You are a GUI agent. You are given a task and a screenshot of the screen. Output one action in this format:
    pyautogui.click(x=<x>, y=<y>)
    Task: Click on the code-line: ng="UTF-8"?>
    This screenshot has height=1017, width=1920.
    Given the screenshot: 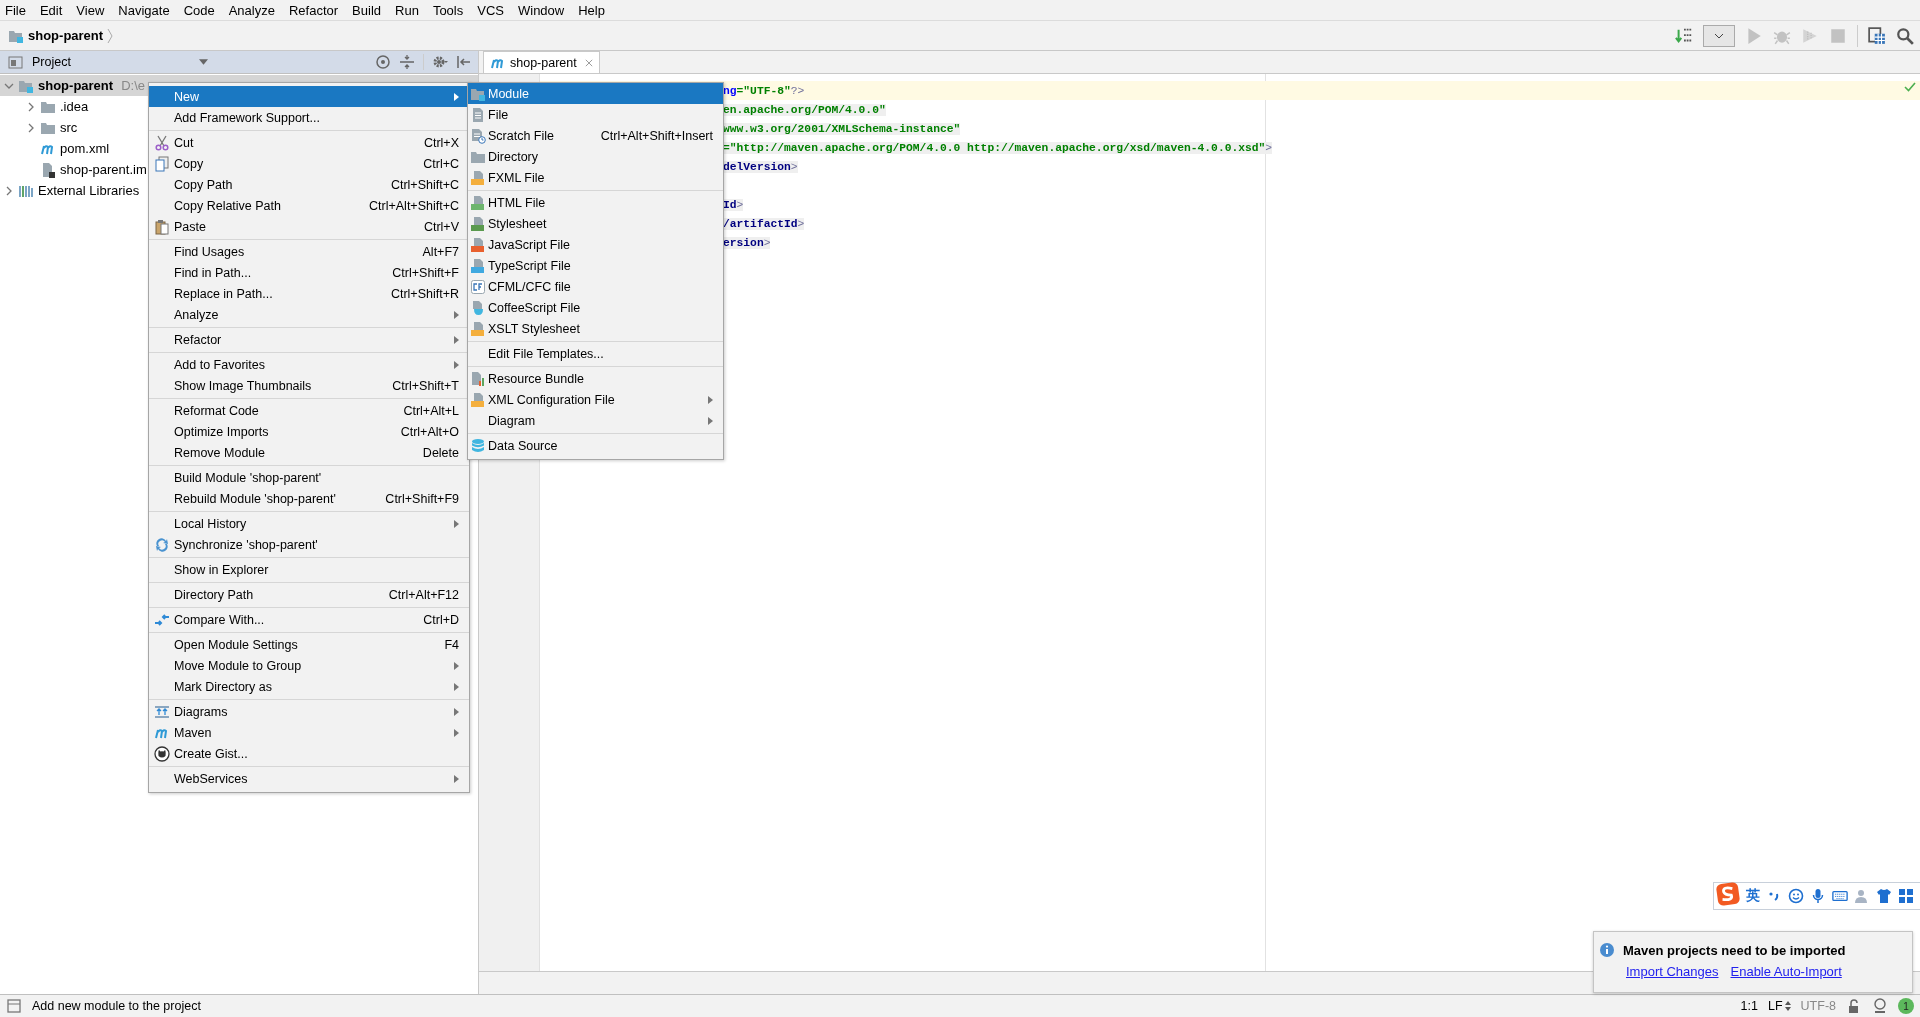 What is the action you would take?
    pyautogui.click(x=764, y=90)
    